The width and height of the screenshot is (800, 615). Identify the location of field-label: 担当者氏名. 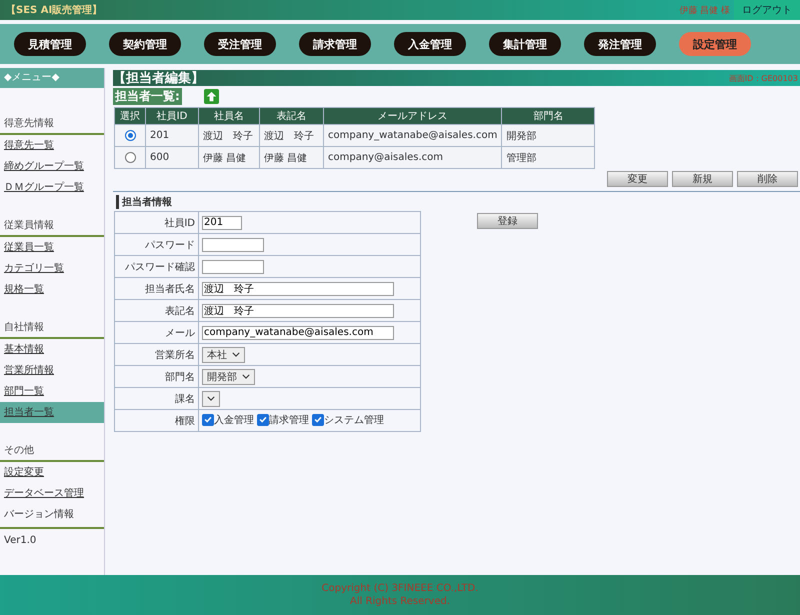
(156, 289).